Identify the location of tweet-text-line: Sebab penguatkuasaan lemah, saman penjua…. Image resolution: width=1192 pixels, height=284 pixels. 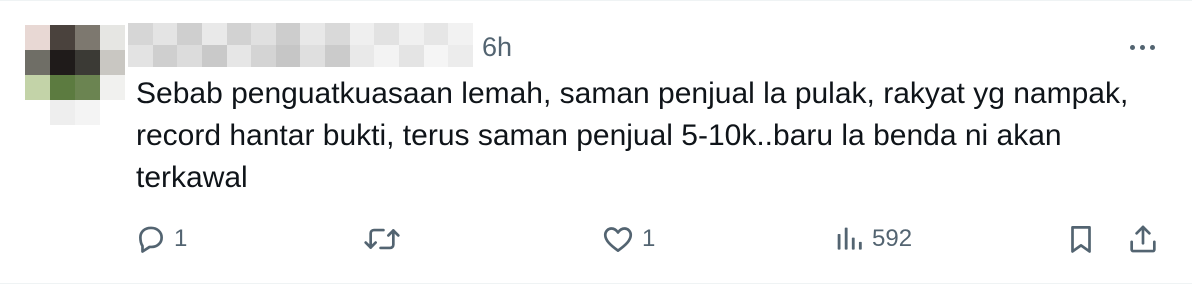
(632, 93).